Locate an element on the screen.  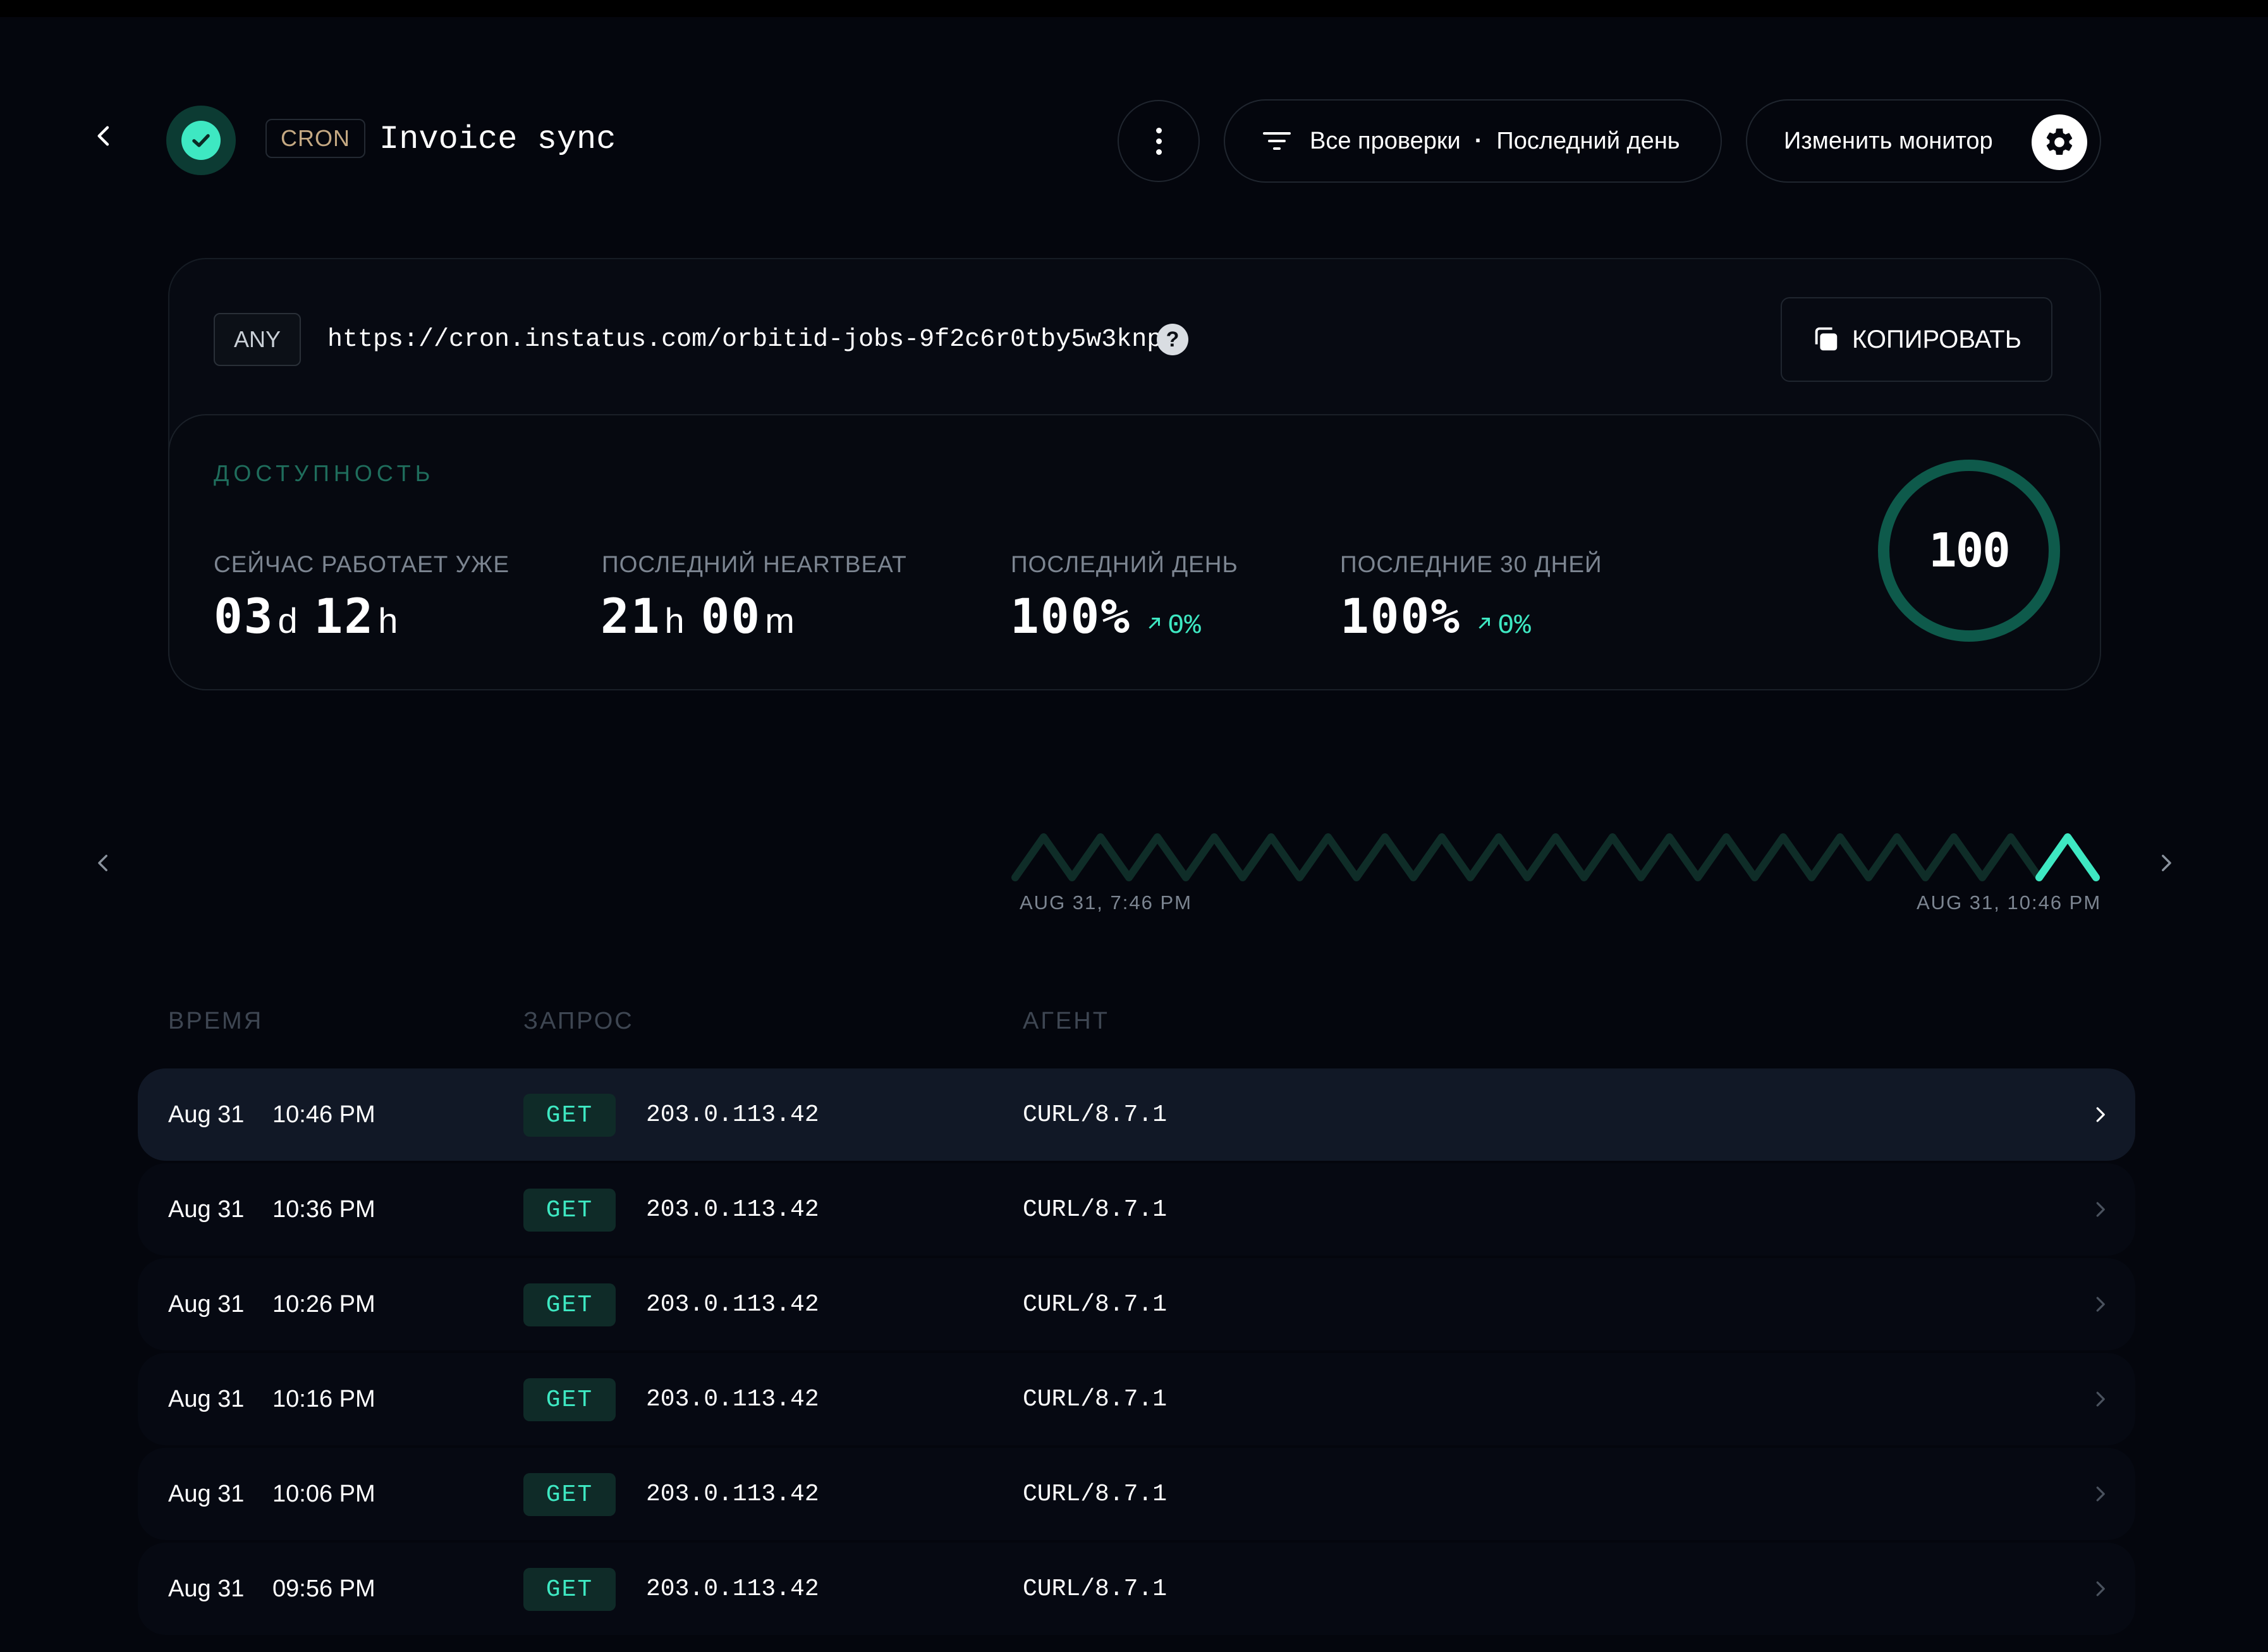
copy-icon is located at coordinates (1827, 339).